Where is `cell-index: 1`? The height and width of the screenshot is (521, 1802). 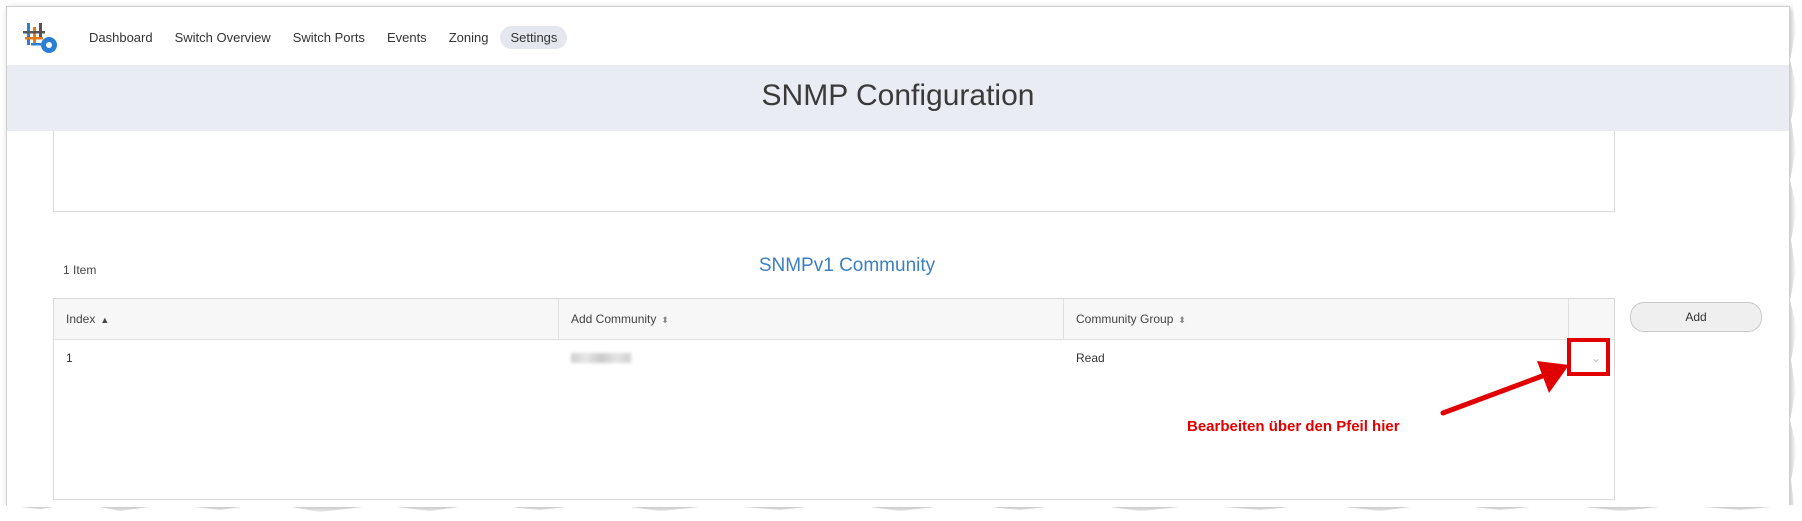
cell-index: 1 is located at coordinates (69, 358).